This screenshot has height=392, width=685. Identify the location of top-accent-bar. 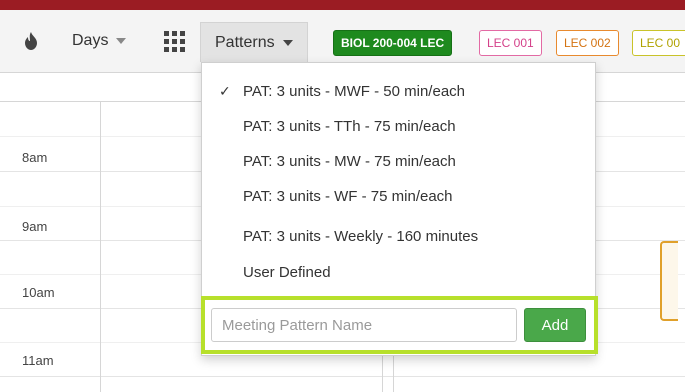
(342, 5).